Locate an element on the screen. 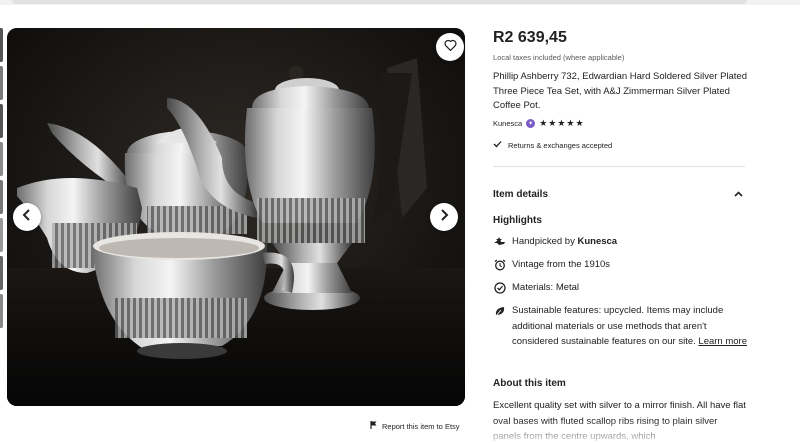 Image resolution: width=800 pixels, height=443 pixels. report-link: Report this item to Etsy is located at coordinates (415, 426).